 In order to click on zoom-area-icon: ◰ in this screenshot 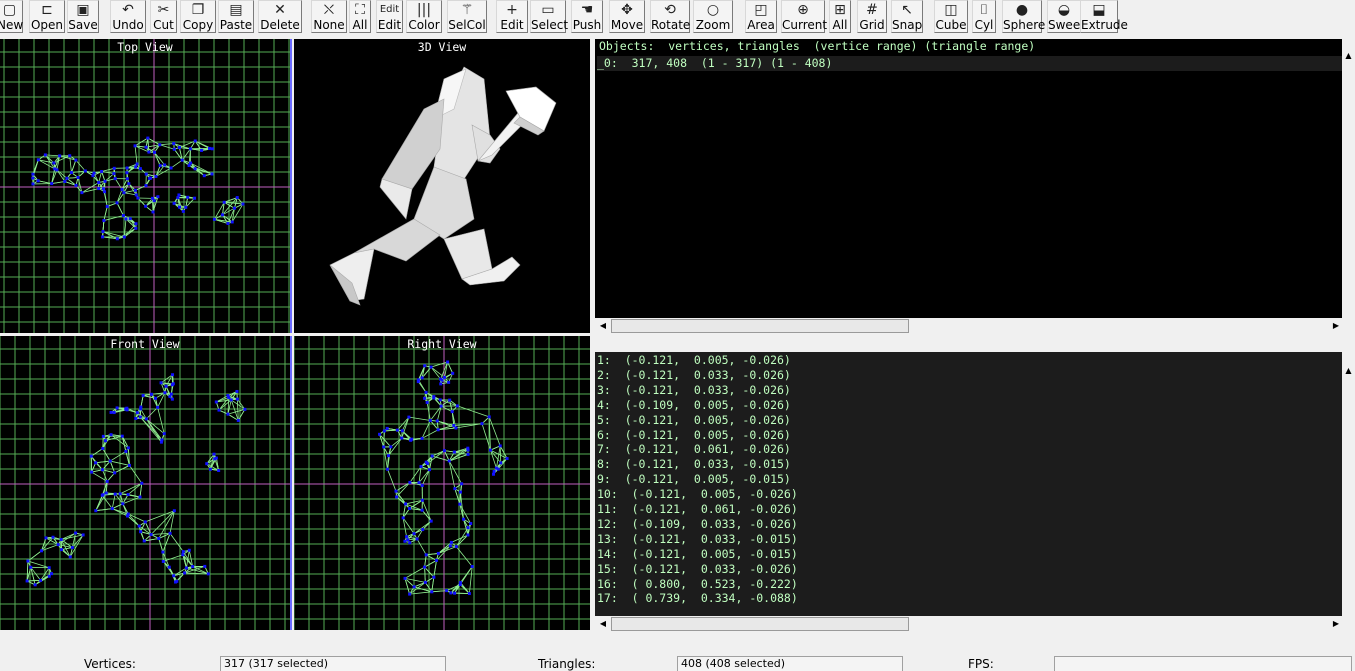, I will do `click(761, 10)`.